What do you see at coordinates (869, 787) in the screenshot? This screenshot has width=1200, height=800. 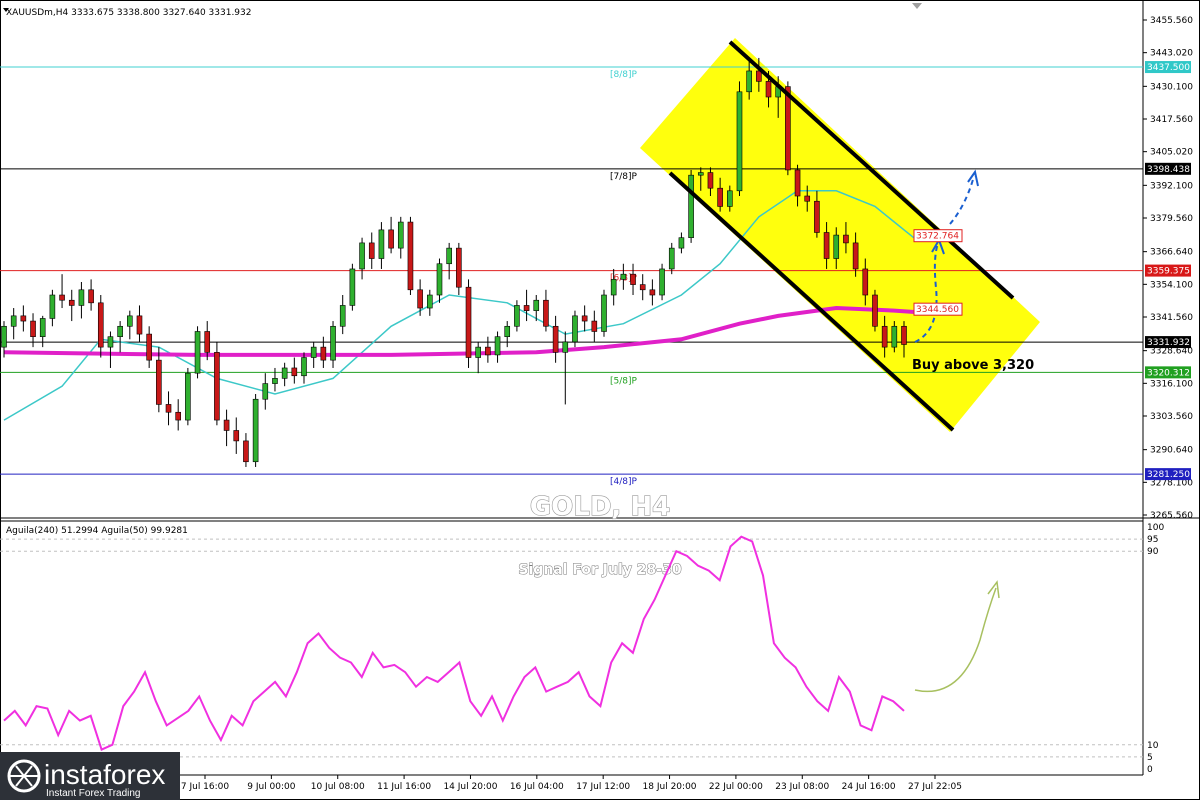 I see `time-tick-label: 24 Jul 16:00` at bounding box center [869, 787].